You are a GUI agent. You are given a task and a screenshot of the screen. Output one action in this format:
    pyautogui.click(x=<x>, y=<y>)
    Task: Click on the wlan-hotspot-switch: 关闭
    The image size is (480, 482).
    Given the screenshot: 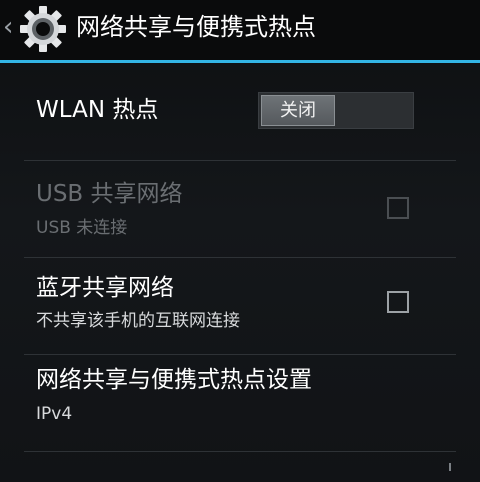 What is the action you would take?
    pyautogui.click(x=336, y=110)
    